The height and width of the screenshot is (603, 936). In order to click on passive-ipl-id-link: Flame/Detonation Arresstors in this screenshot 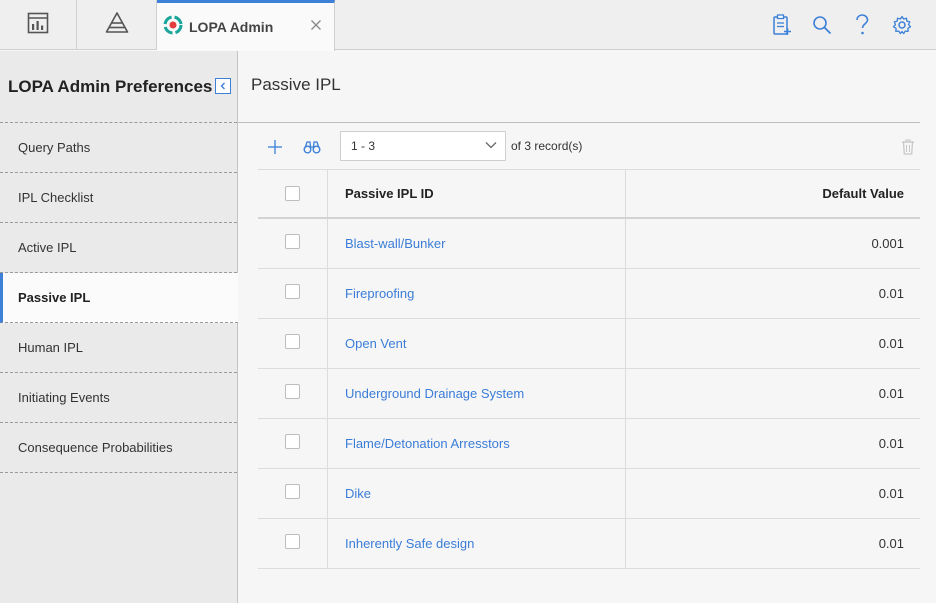, I will do `click(477, 443)`.